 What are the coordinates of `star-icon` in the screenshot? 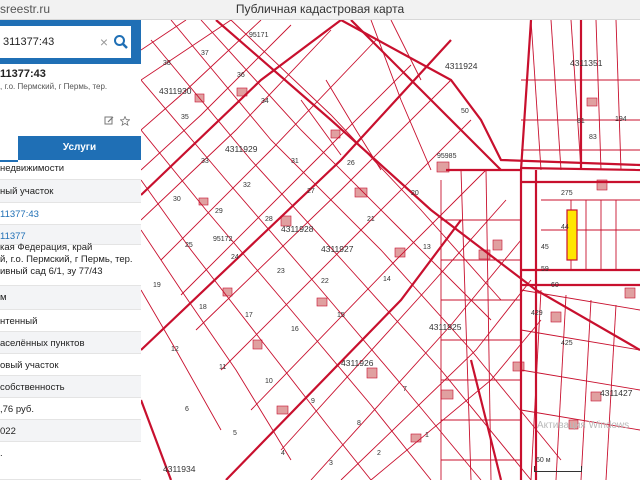 It's located at (125, 121).